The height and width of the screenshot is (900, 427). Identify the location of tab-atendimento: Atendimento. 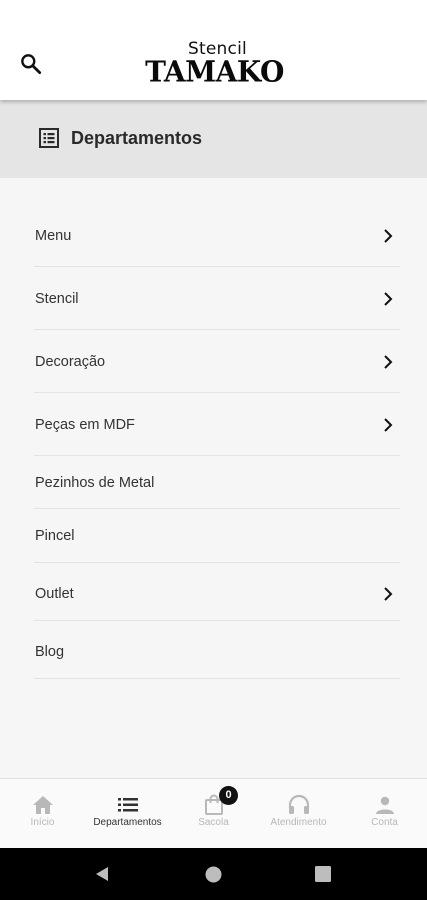
(298, 814).